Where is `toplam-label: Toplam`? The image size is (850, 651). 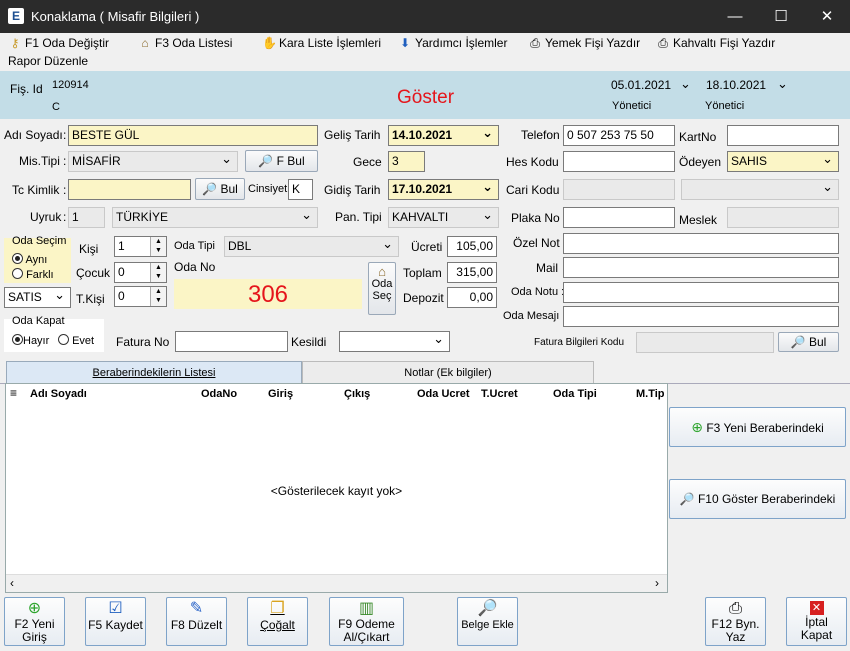 toplam-label: Toplam is located at coordinates (422, 273).